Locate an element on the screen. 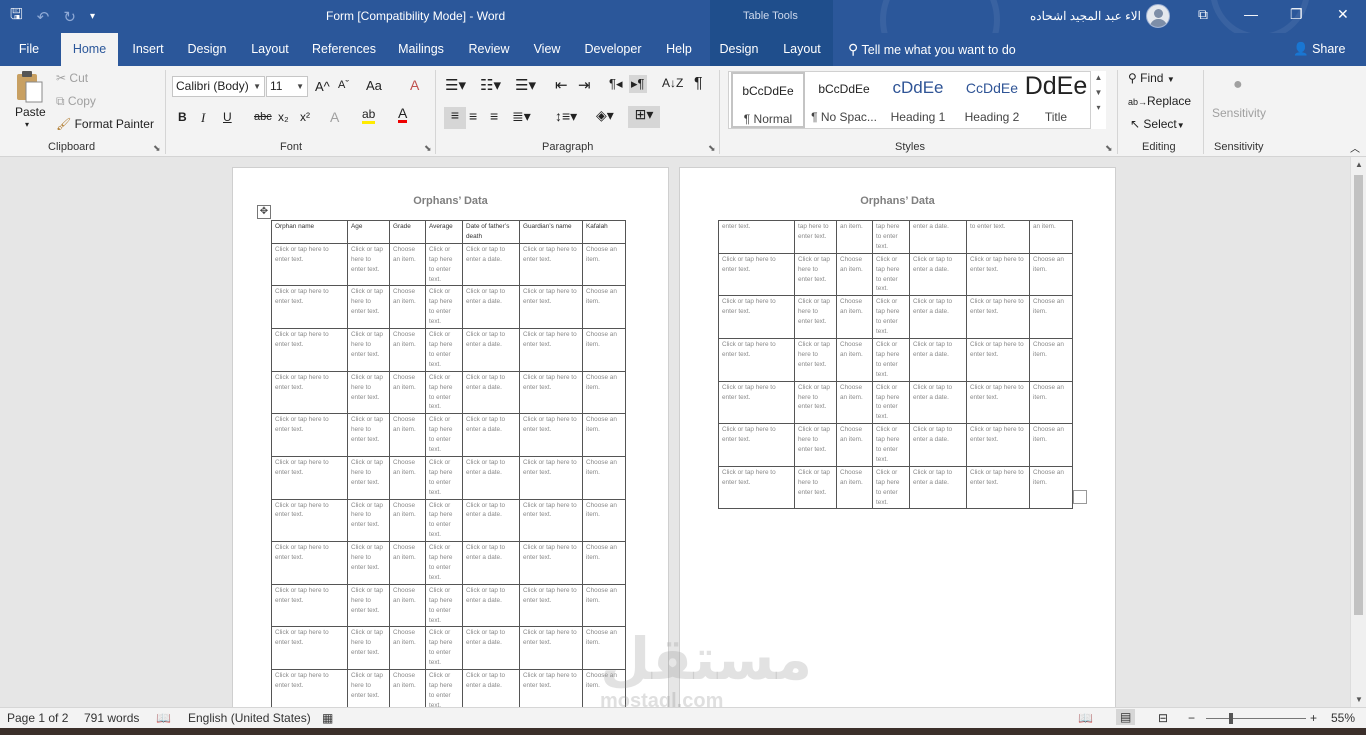 The width and height of the screenshot is (1366, 735). bold-button: B is located at coordinates (182, 117).